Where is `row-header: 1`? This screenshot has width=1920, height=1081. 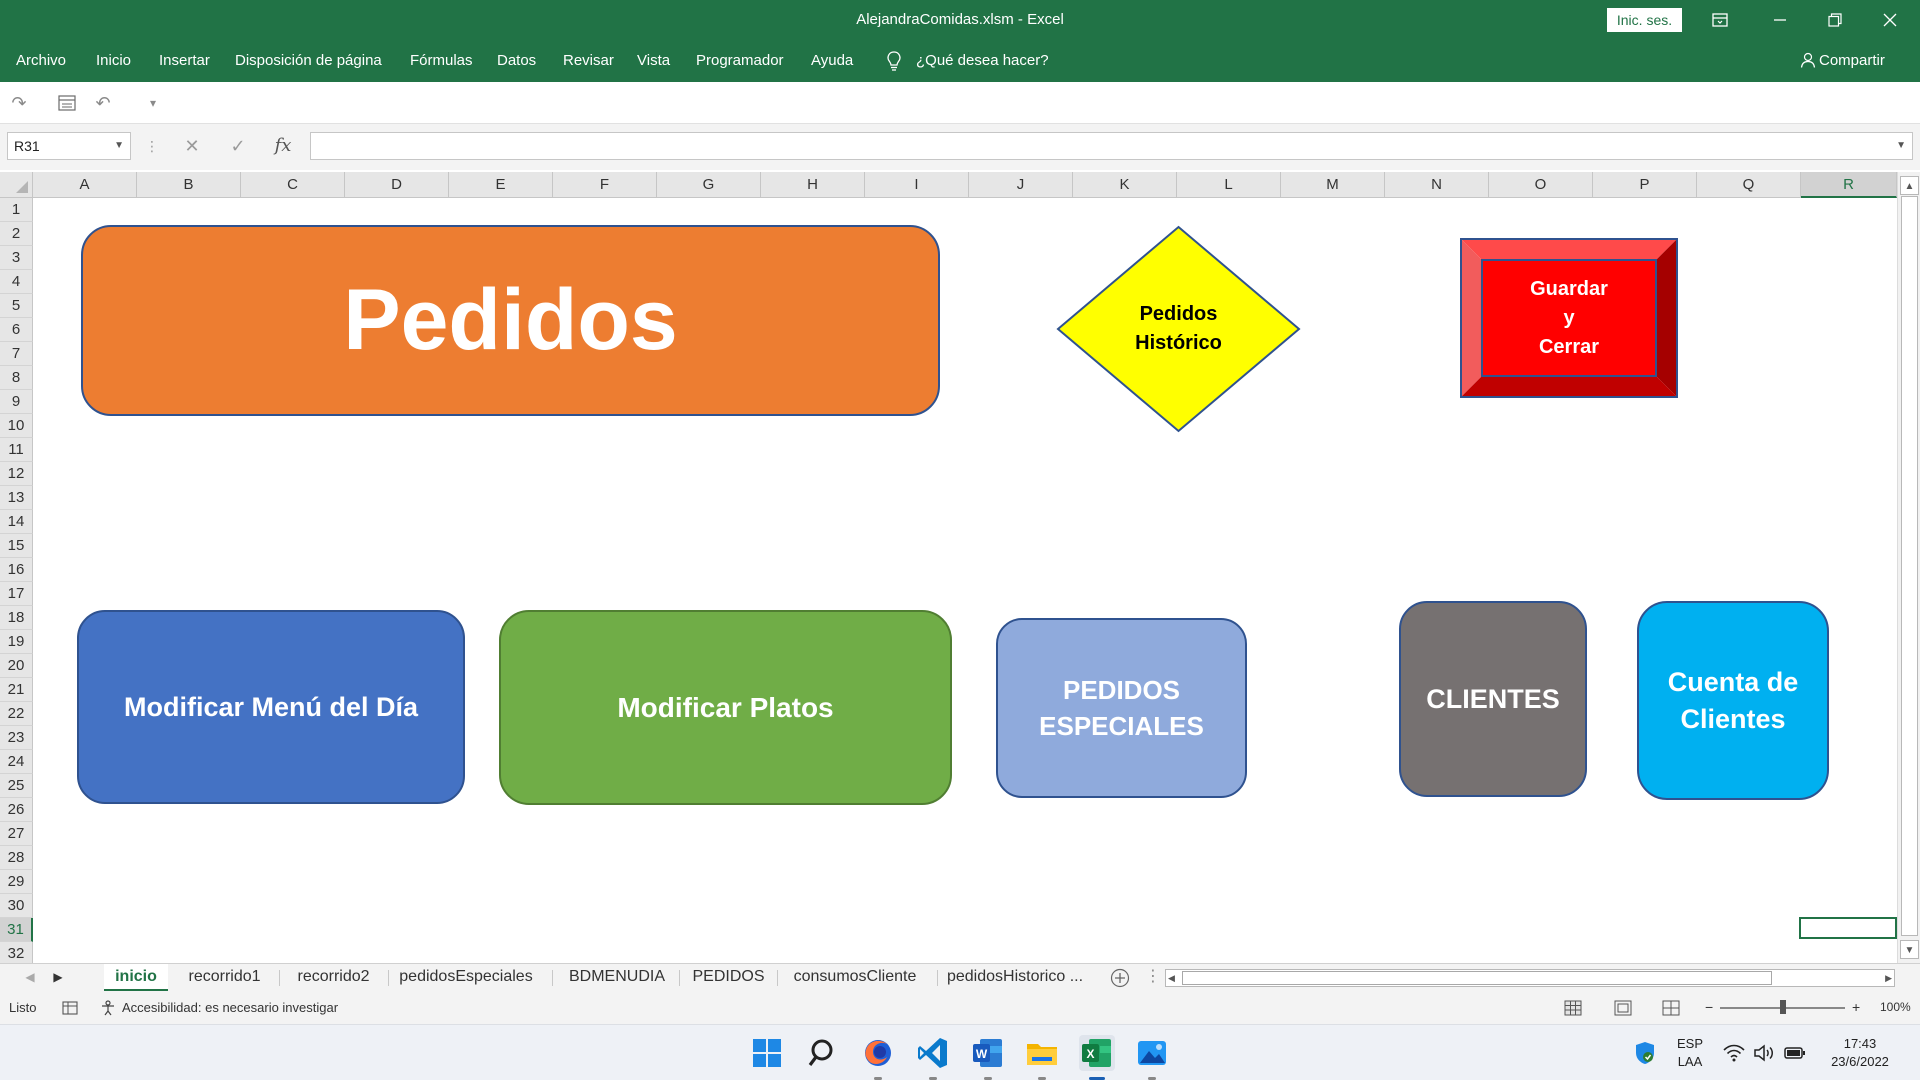 row-header: 1 is located at coordinates (16, 210).